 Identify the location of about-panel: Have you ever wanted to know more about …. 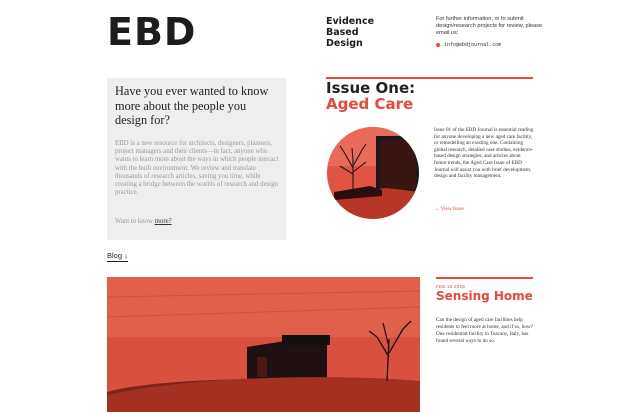
(196, 159).